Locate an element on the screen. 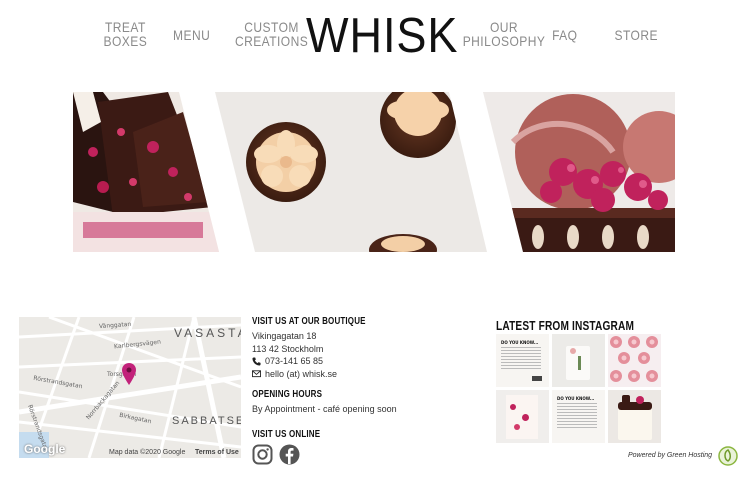 The height and width of the screenshot is (480, 747). map-pin-icon is located at coordinates (129, 374).